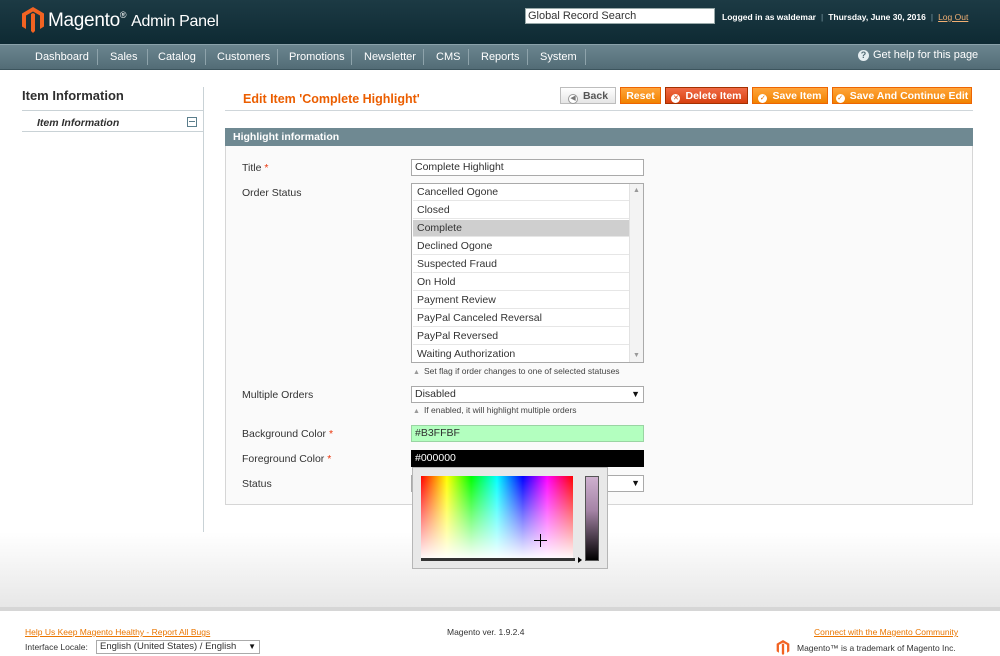 This screenshot has height=656, width=1000. What do you see at coordinates (580, 560) in the screenshot?
I see `hue-marker-icon` at bounding box center [580, 560].